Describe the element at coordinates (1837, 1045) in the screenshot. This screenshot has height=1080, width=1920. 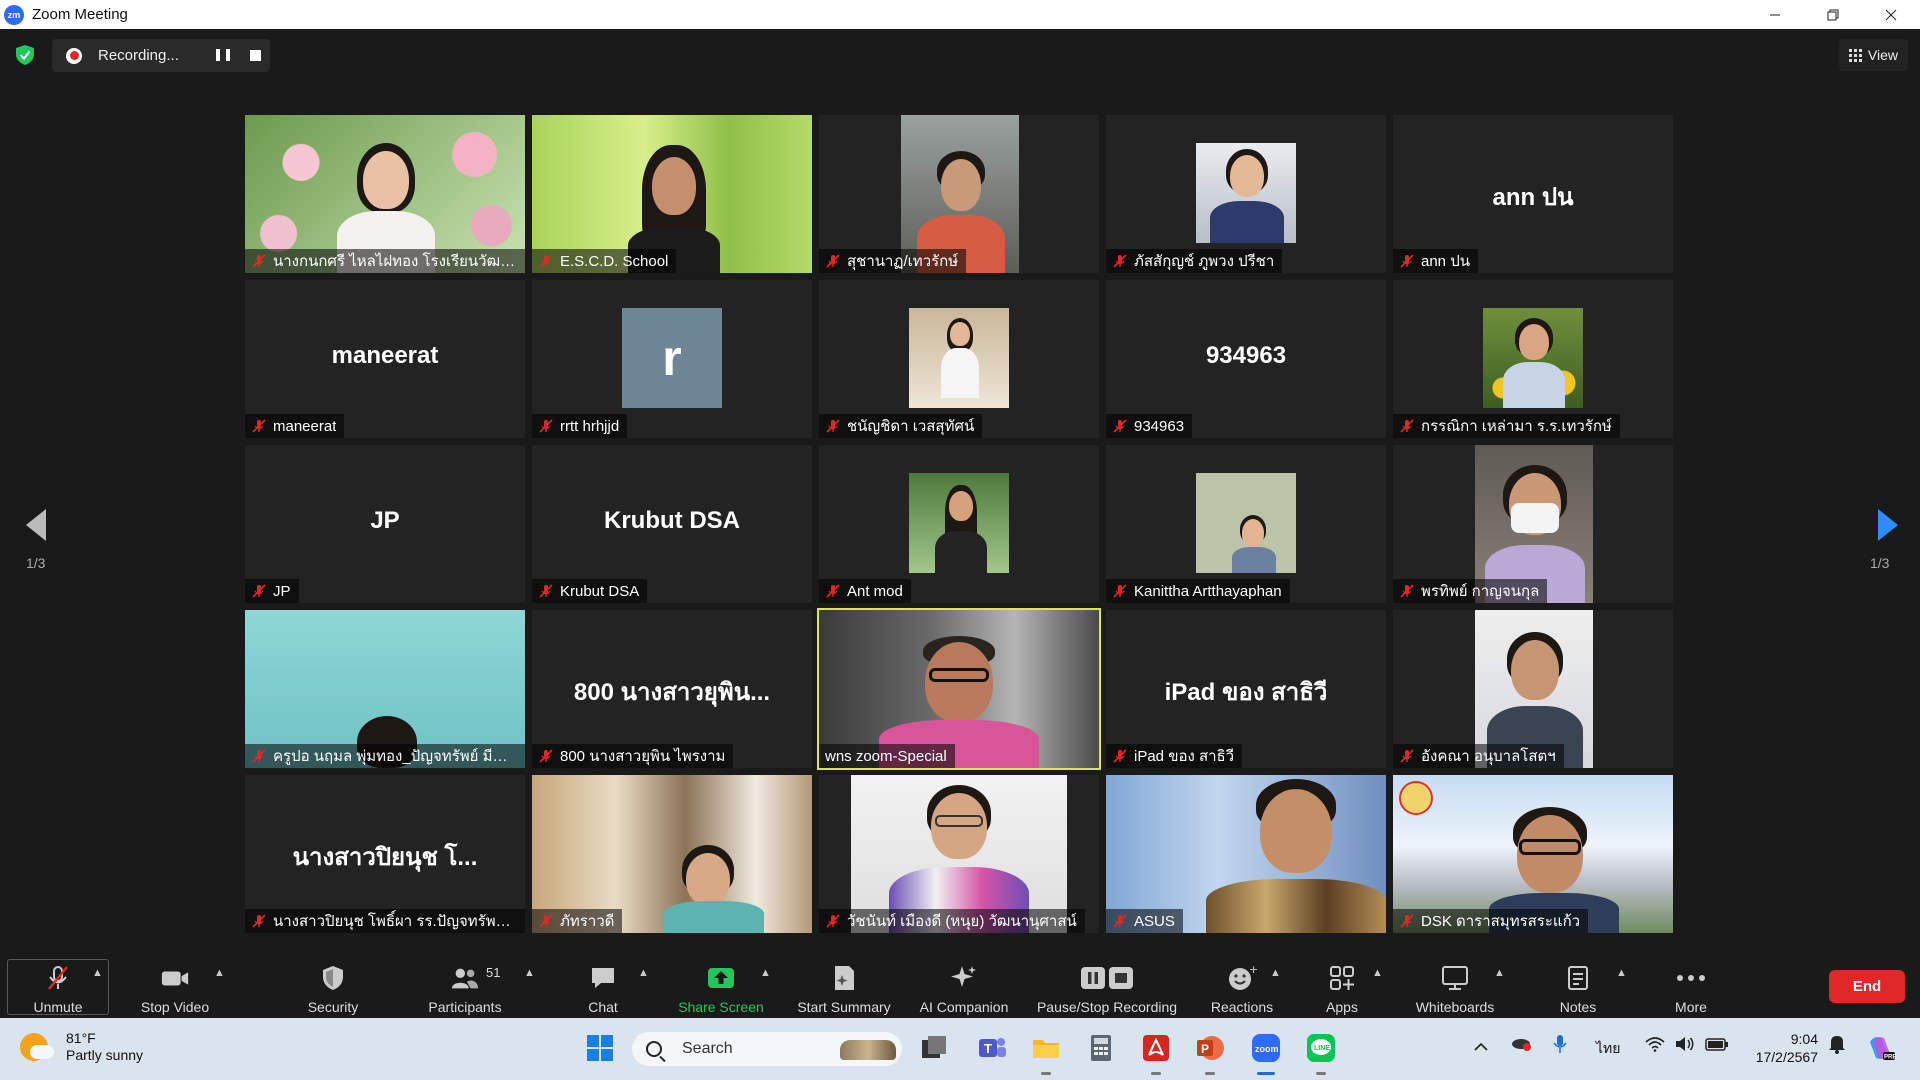
I see `notification-bell-icon` at that location.